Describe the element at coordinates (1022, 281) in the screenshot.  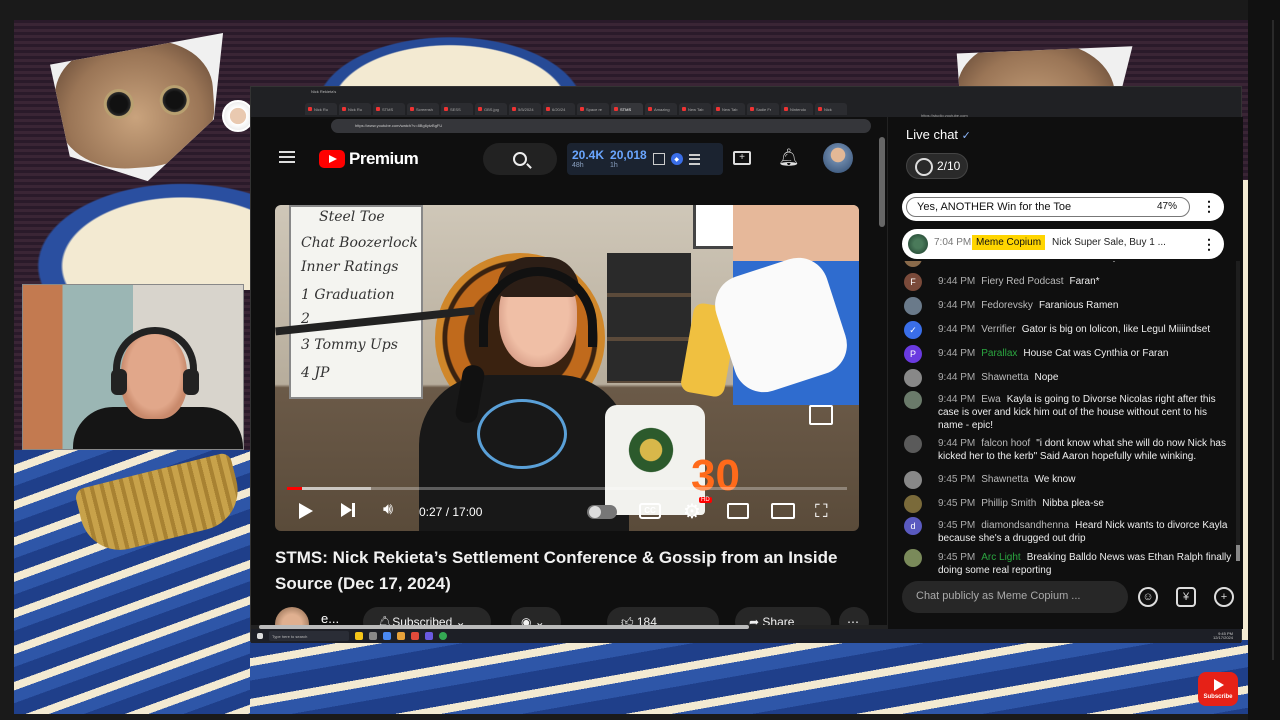
I see `chat-username: Fiery Red Podcast` at that location.